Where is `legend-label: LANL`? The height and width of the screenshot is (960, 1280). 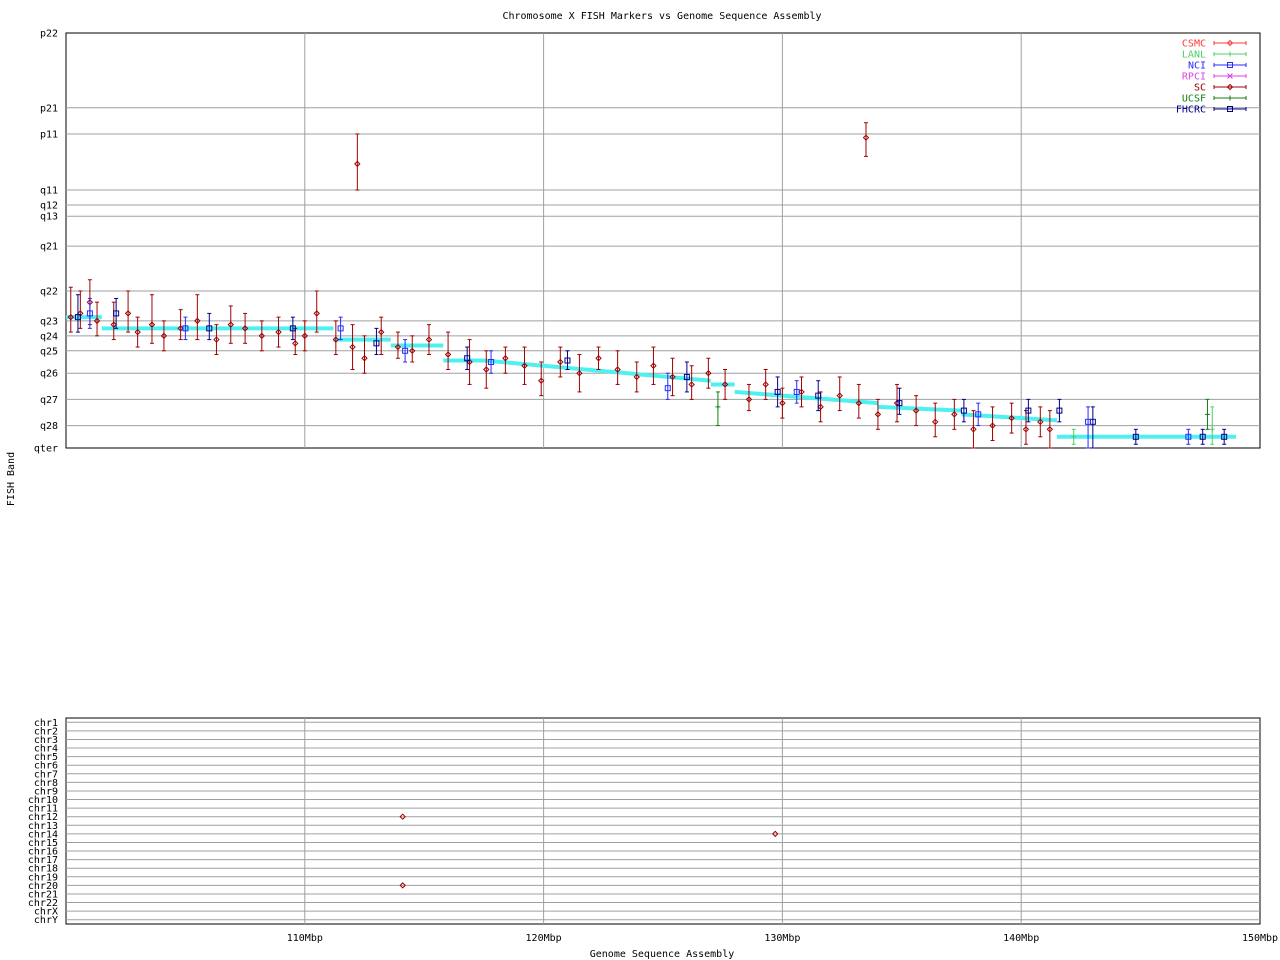
legend-label: LANL is located at coordinates (1194, 55).